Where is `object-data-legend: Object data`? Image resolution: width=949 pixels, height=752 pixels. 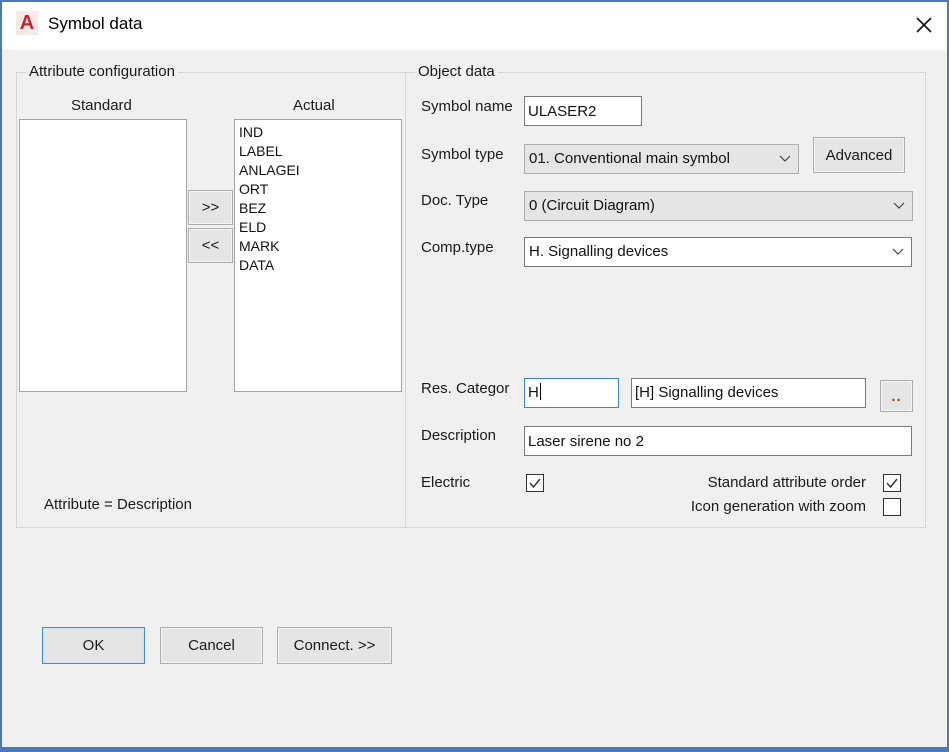
object-data-legend: Object data is located at coordinates (456, 71).